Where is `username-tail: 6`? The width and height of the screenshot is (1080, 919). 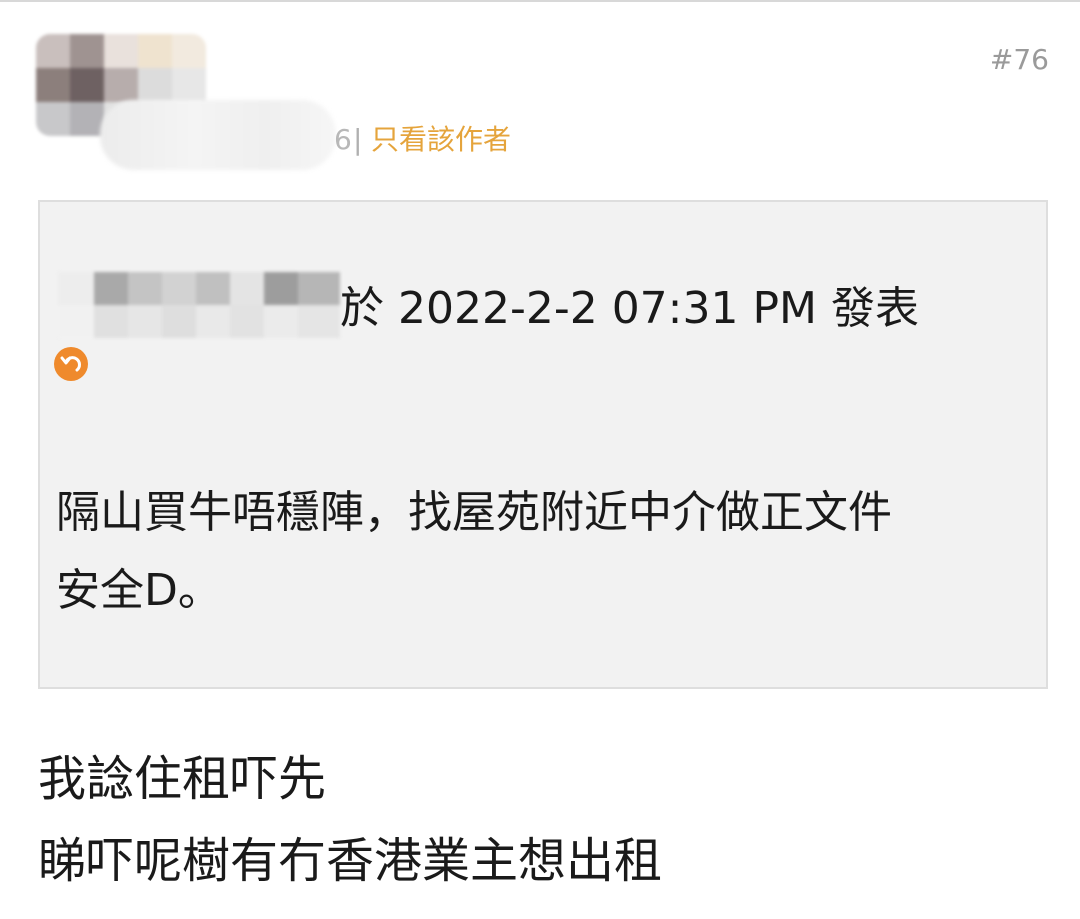 username-tail: 6 is located at coordinates (343, 139).